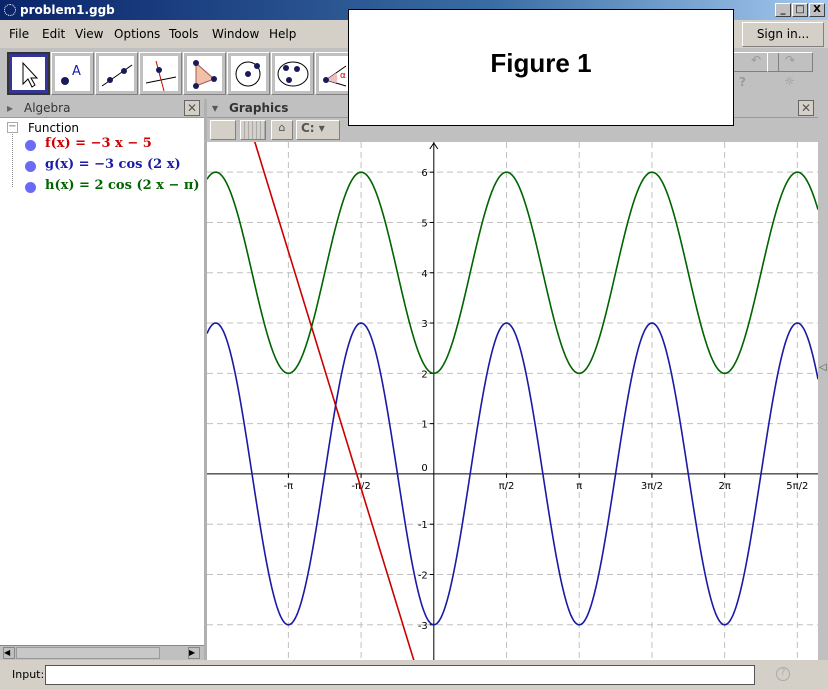 This screenshot has height=689, width=828. Describe the element at coordinates (10, 10) in the screenshot. I see `geogebra-logo-icon` at that location.